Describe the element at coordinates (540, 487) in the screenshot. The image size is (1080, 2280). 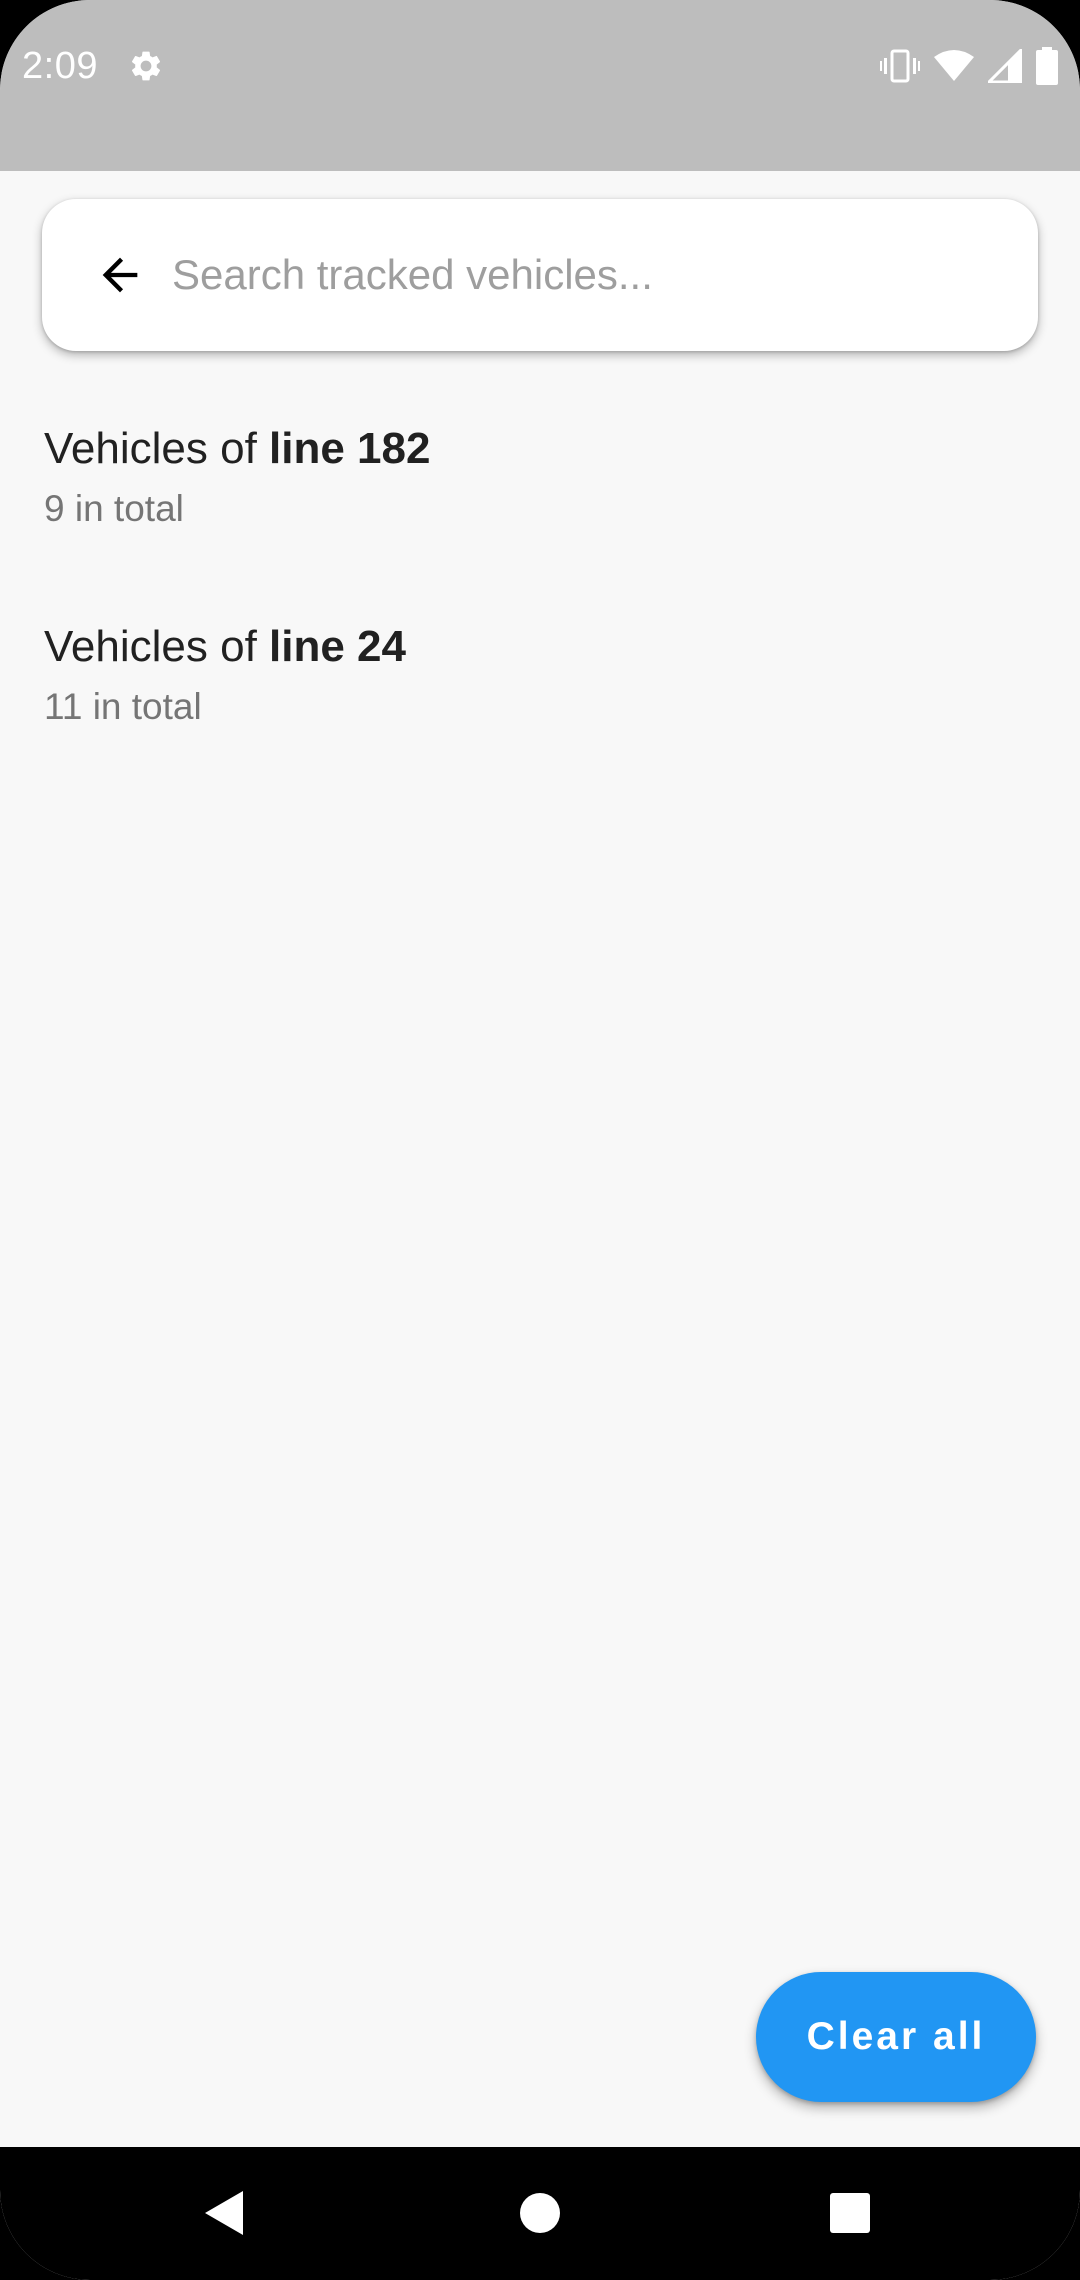
I see `list-item: Vehicles of line 182 9 in total` at that location.